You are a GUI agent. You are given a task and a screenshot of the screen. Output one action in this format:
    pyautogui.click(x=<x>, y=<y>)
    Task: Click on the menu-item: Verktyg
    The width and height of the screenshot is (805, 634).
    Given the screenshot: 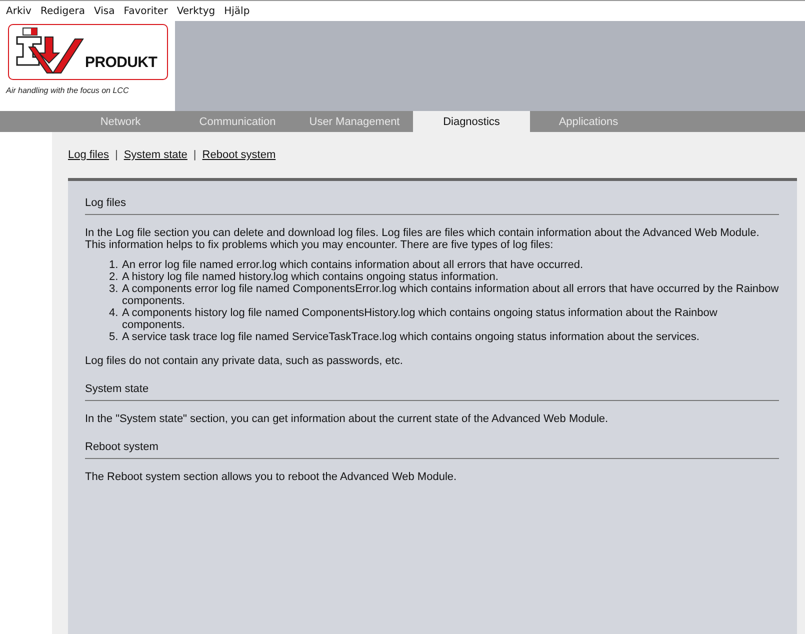 What is the action you would take?
    pyautogui.click(x=198, y=11)
    